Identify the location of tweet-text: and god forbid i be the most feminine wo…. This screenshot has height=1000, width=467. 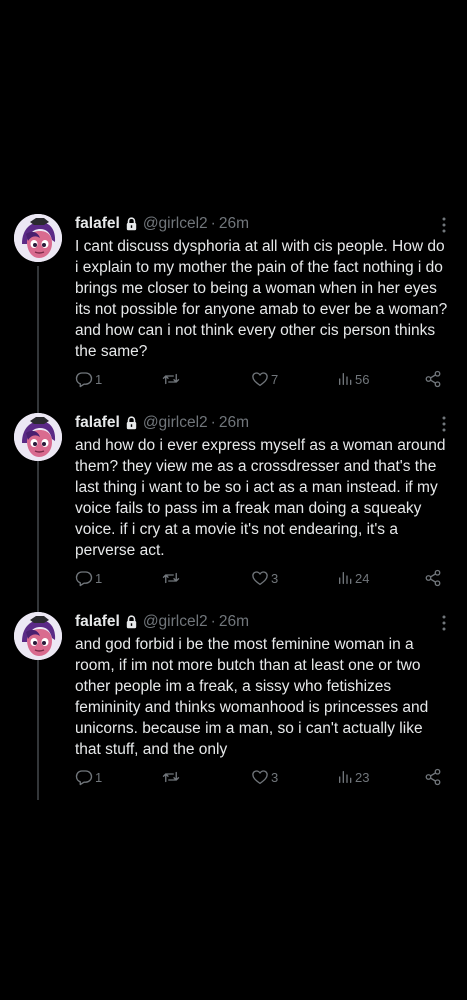
(264, 697).